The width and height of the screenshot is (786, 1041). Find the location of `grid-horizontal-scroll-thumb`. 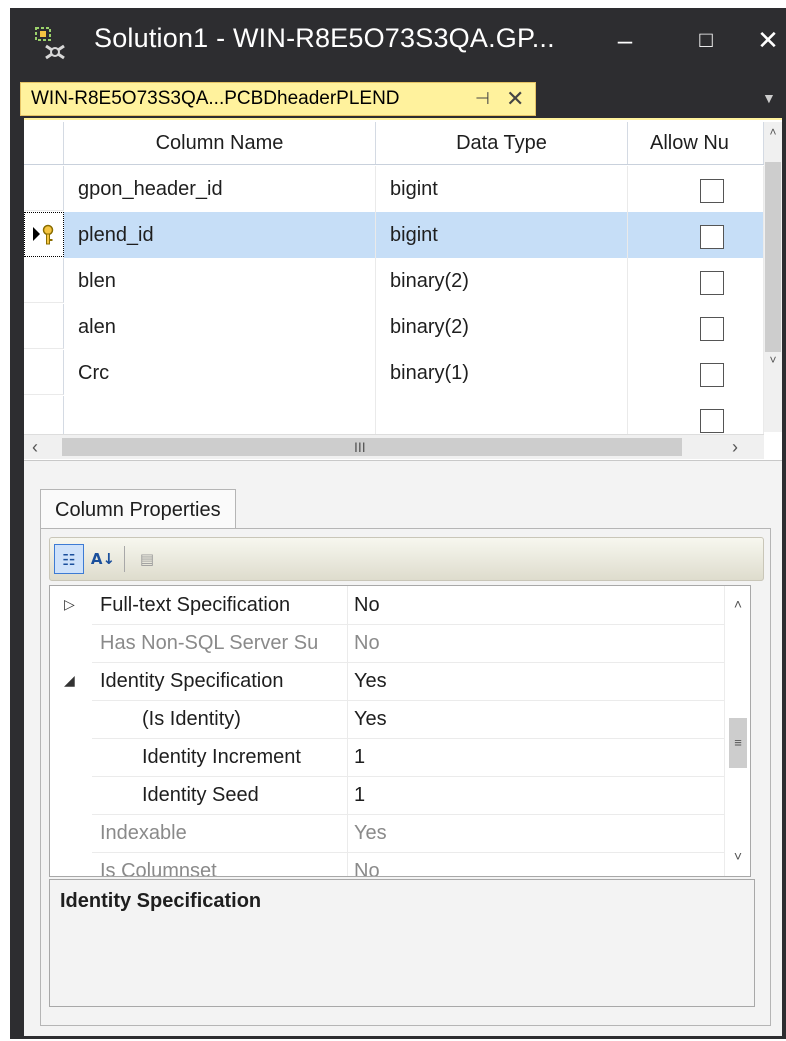

grid-horizontal-scroll-thumb is located at coordinates (372, 447).